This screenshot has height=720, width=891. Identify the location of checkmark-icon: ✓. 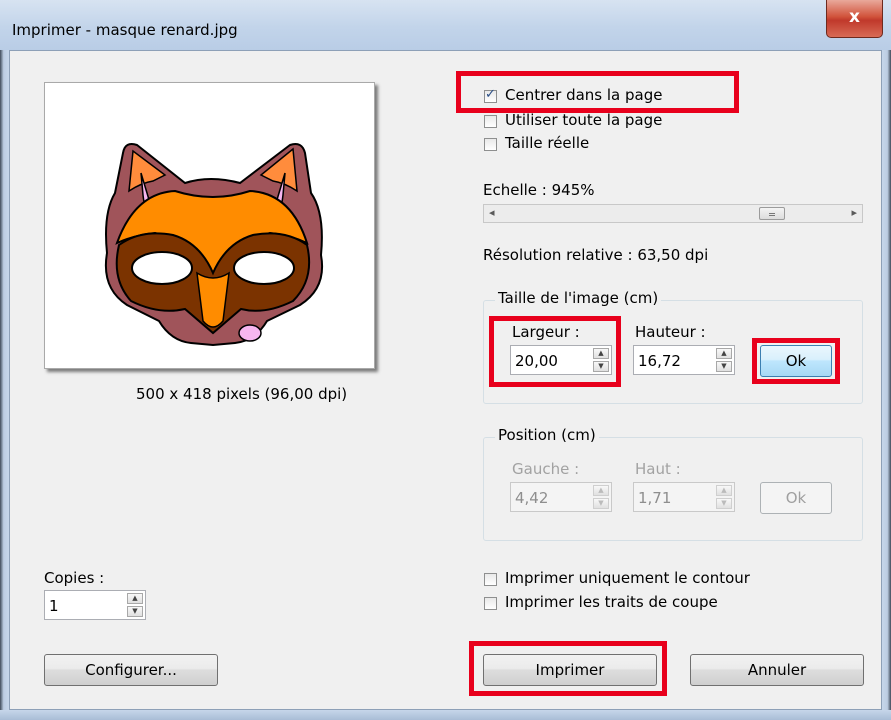
(490, 94).